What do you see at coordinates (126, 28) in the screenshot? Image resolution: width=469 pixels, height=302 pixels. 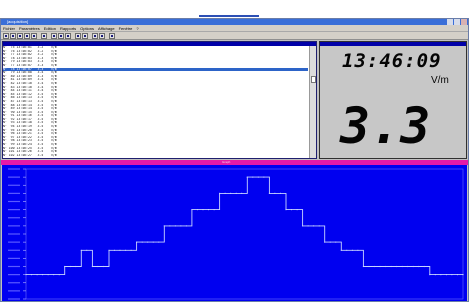 I see `menu-item-fenetre: Fenêtre` at bounding box center [126, 28].